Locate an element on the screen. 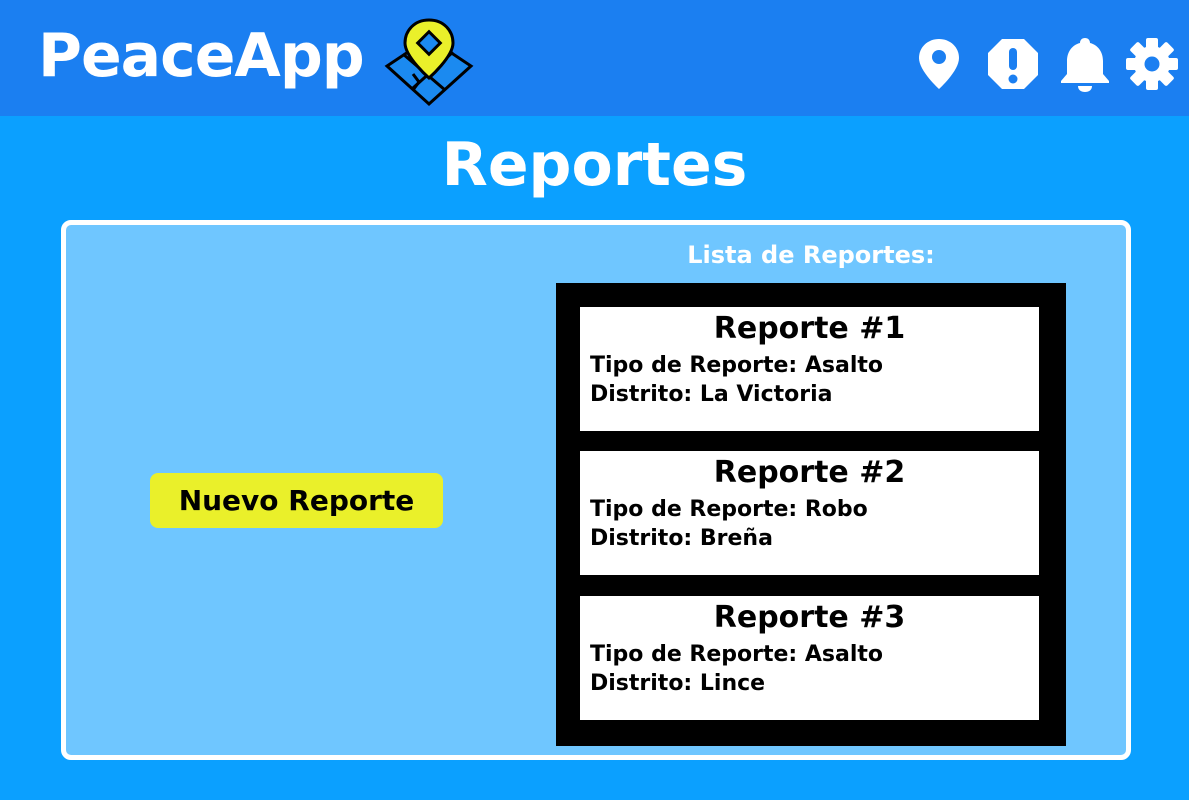  location-pin-icon is located at coordinates (939, 64).